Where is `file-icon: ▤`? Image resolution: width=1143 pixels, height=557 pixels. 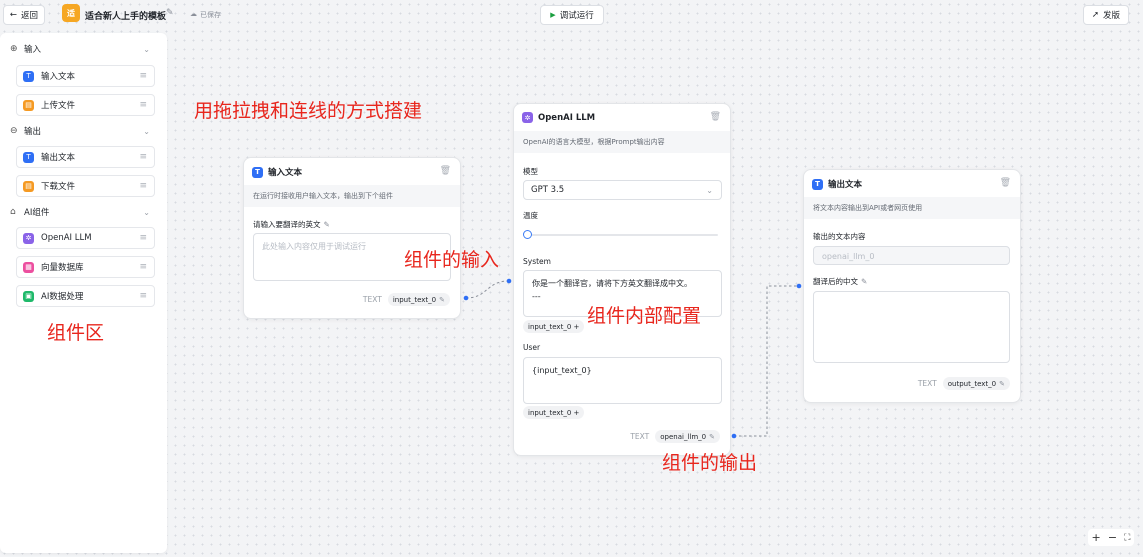 file-icon: ▤ is located at coordinates (28, 105).